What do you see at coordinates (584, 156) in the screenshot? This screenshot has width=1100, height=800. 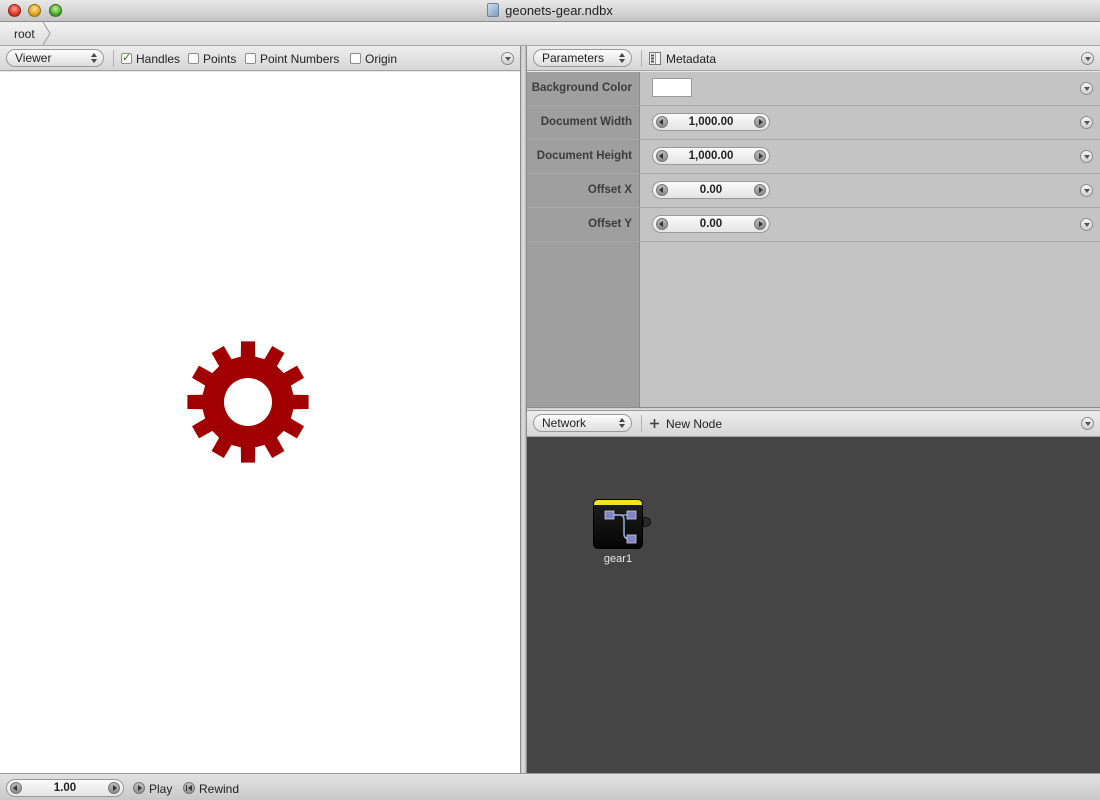 I see `param-label: Document Height` at bounding box center [584, 156].